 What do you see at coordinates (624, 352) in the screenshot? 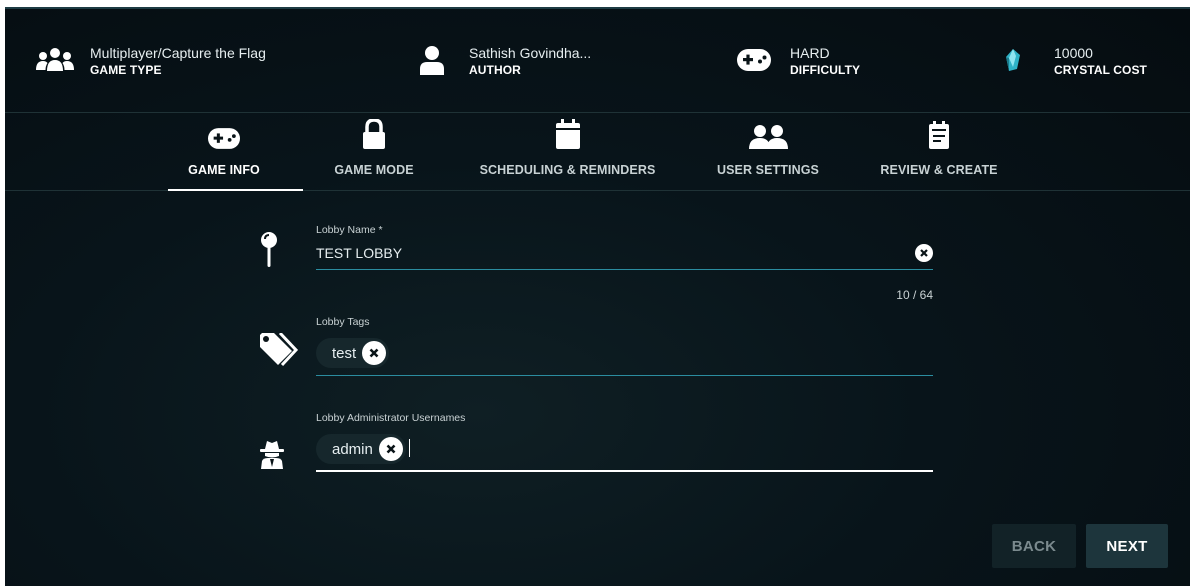
I see `lobby-tags-input: test` at bounding box center [624, 352].